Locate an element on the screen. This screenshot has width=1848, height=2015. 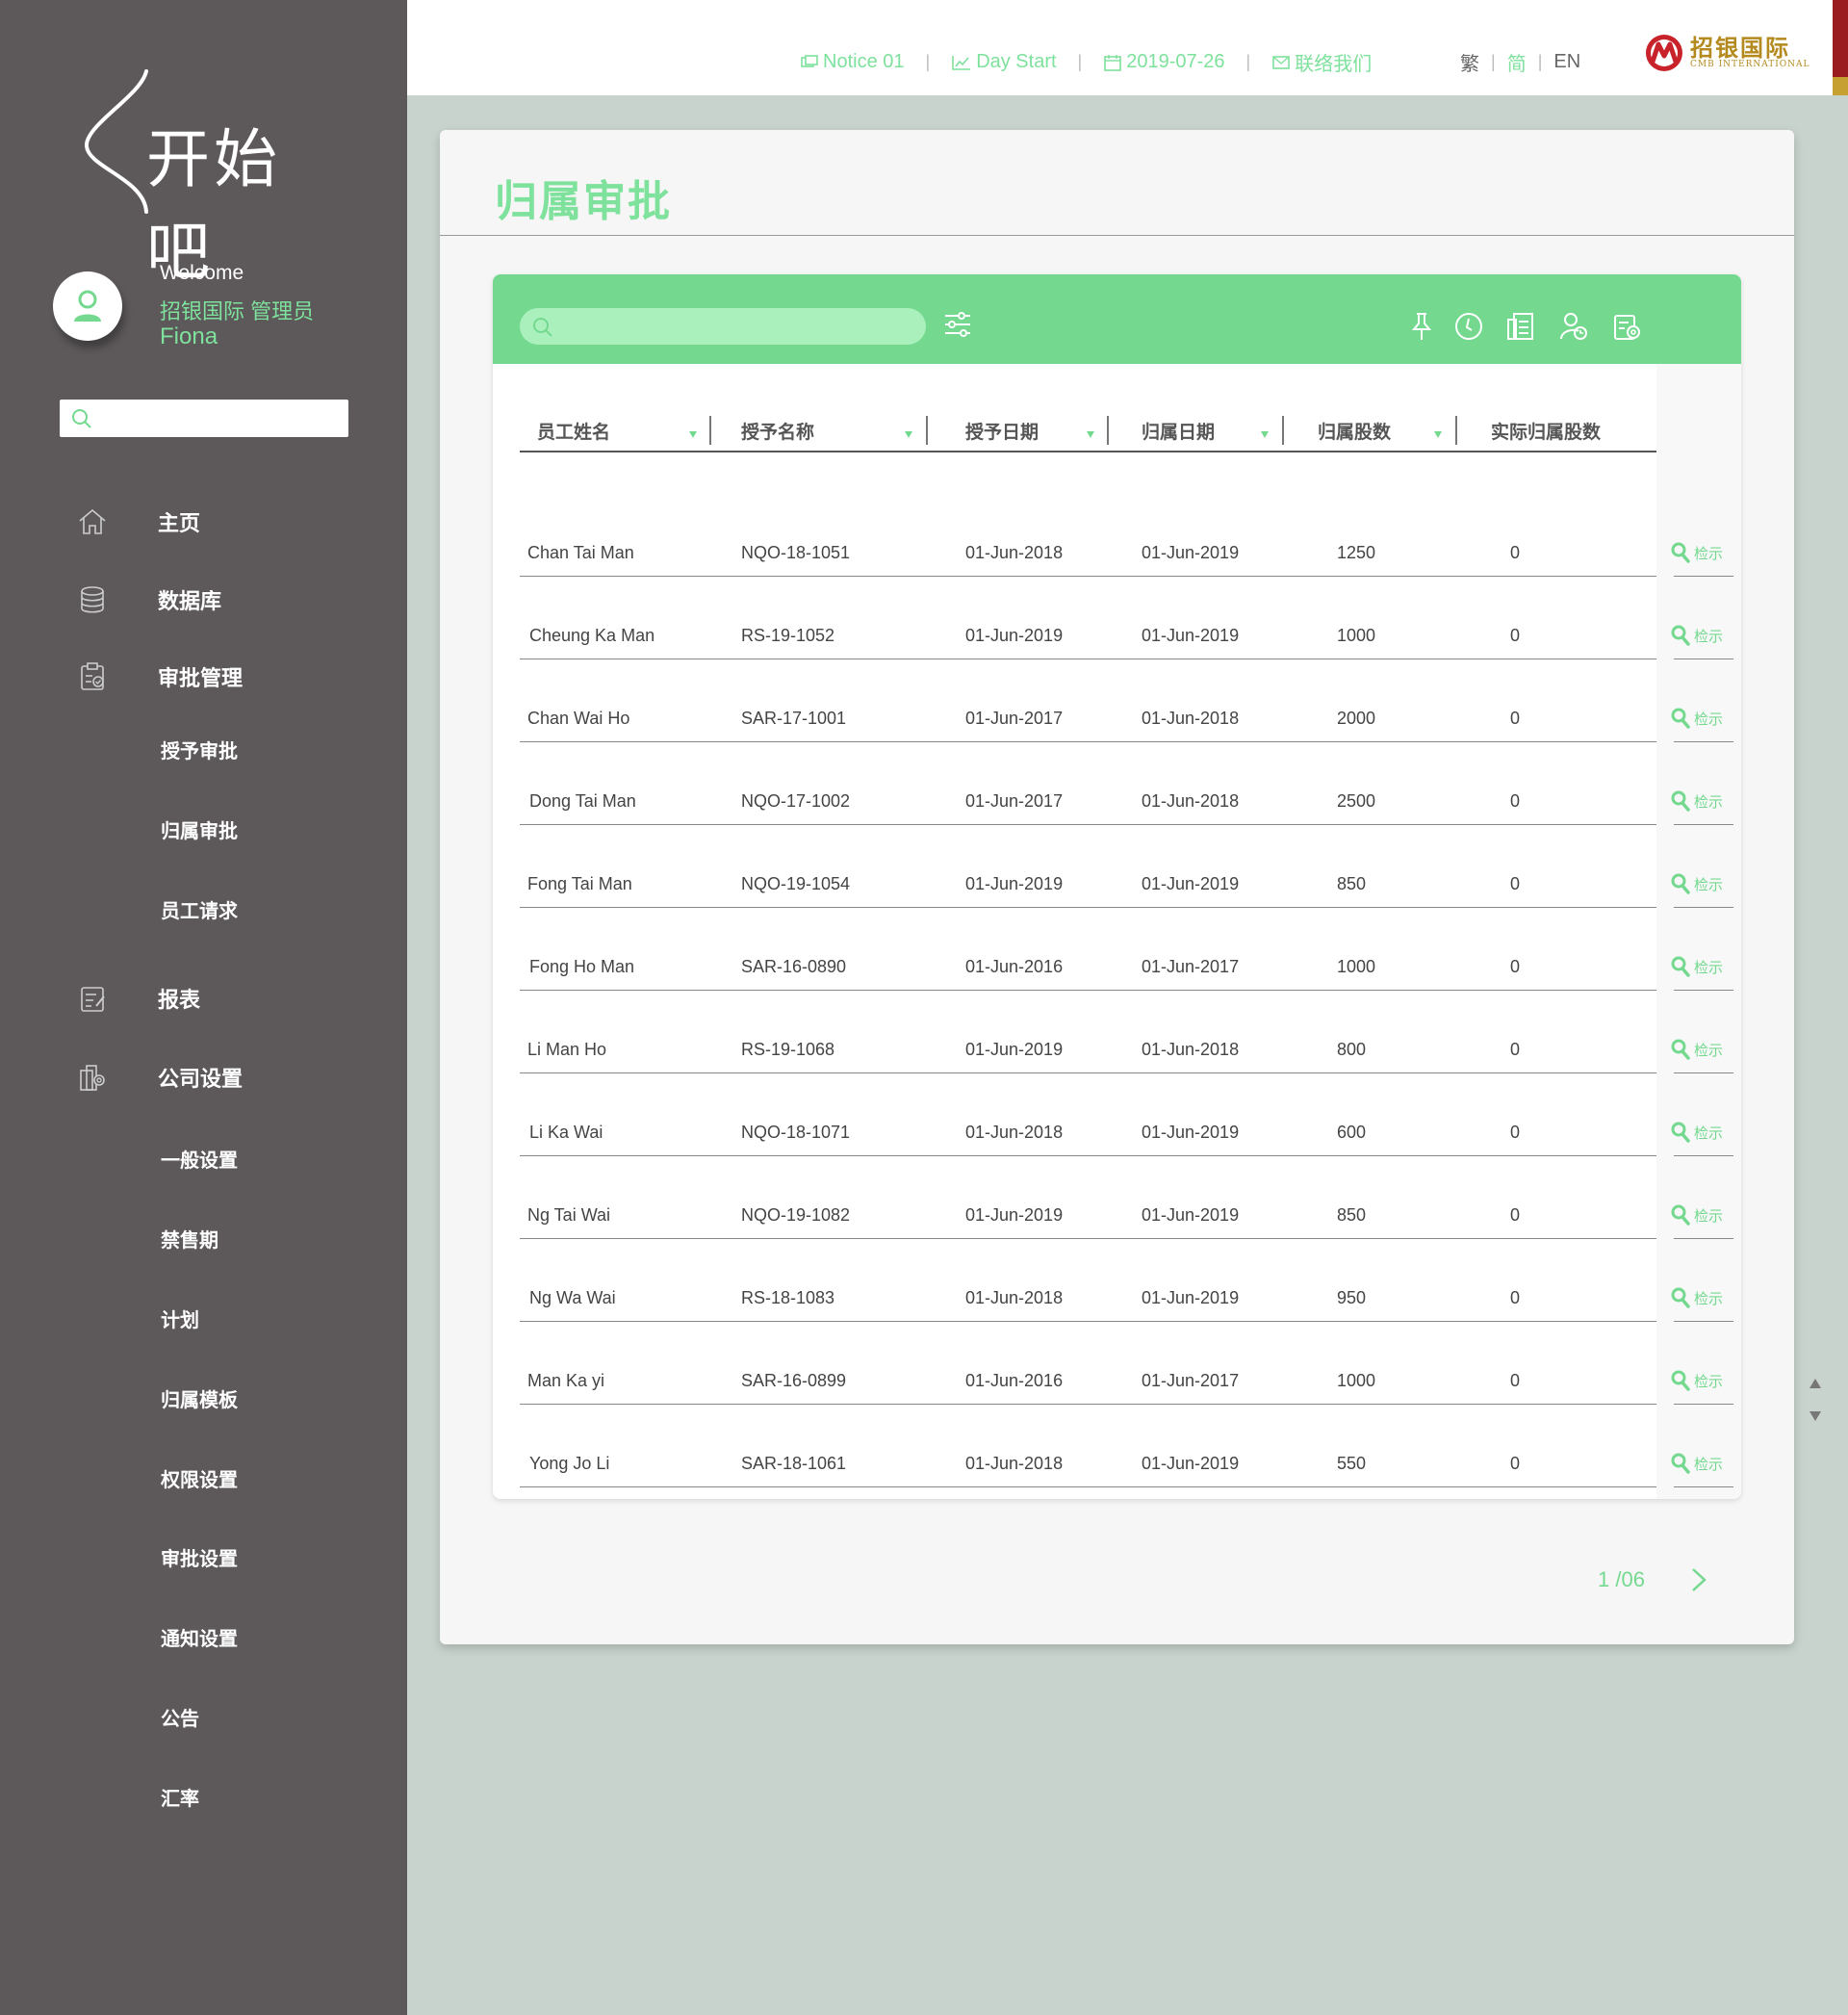
sidebar-subitem-grant-approval: 授予审批 is located at coordinates (199, 750).